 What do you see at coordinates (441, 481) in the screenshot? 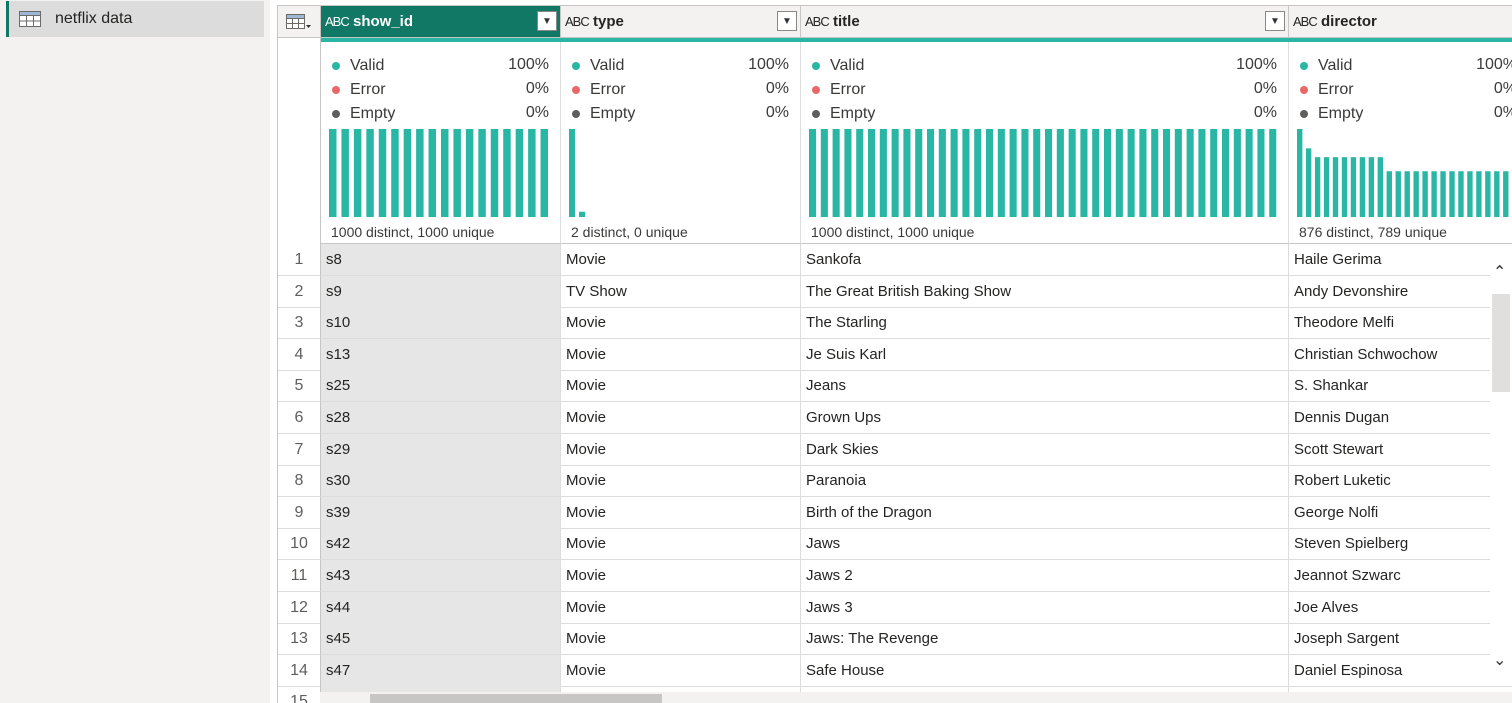
I see `table-cell-show_id: s30` at bounding box center [441, 481].